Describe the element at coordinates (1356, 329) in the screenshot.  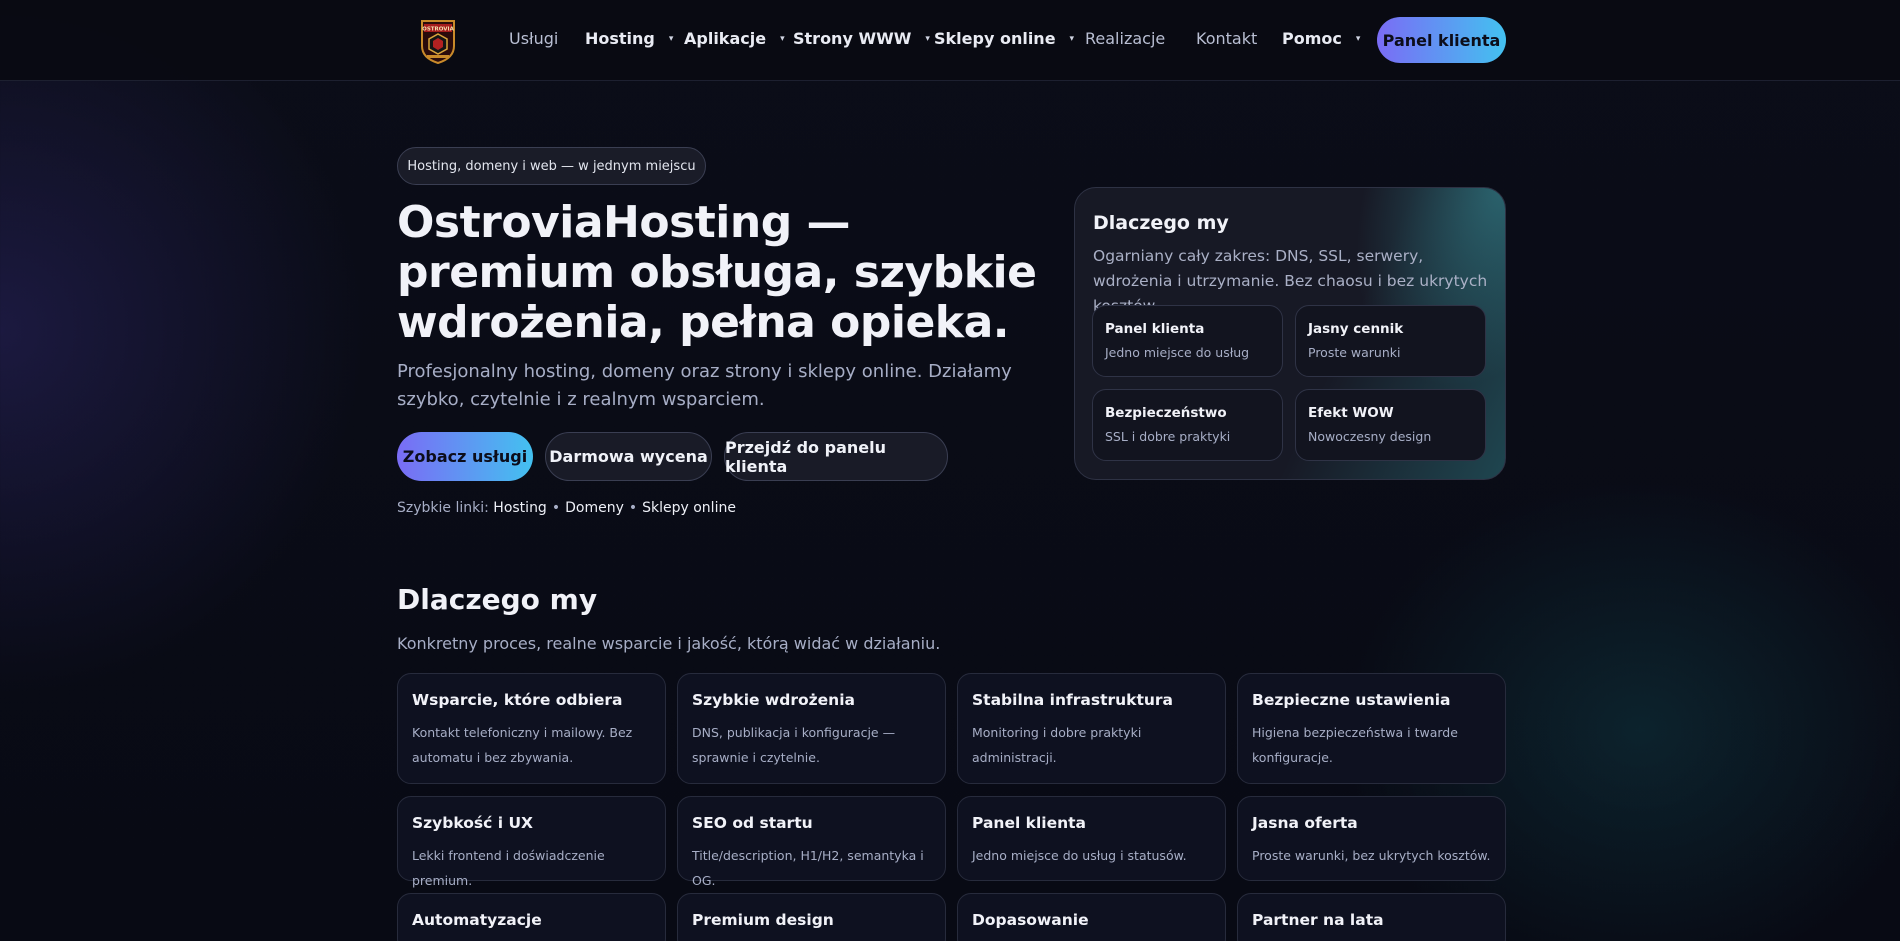
I see `why-item-title: Jasny cennik` at that location.